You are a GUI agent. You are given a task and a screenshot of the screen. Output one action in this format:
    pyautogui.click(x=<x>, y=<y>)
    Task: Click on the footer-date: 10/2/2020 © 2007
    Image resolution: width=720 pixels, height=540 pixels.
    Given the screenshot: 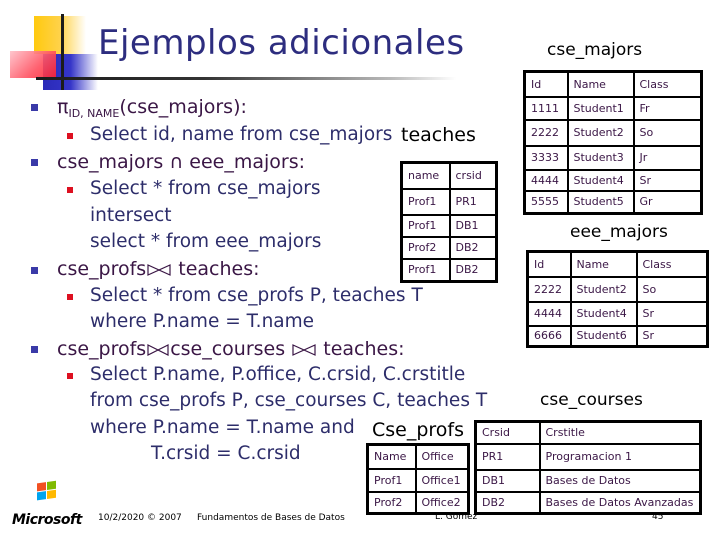 What is the action you would take?
    pyautogui.click(x=140, y=518)
    